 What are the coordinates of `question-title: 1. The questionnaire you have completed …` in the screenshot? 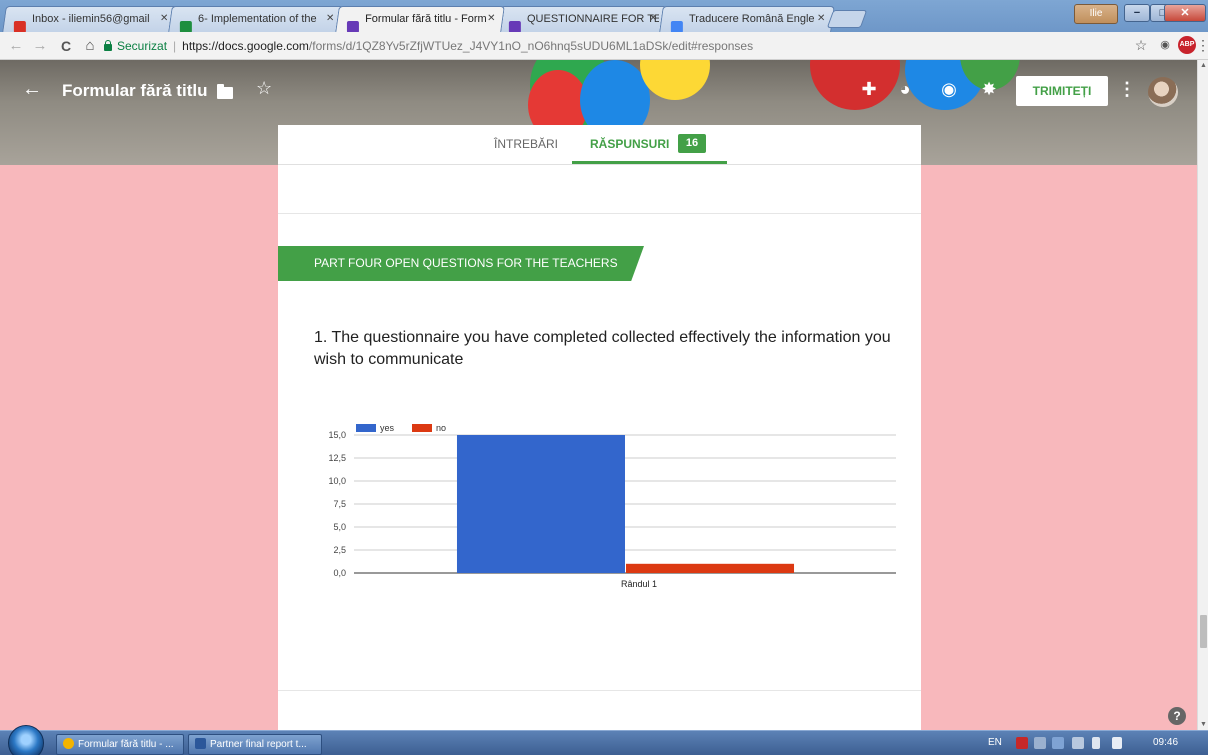 It's located at (602, 348).